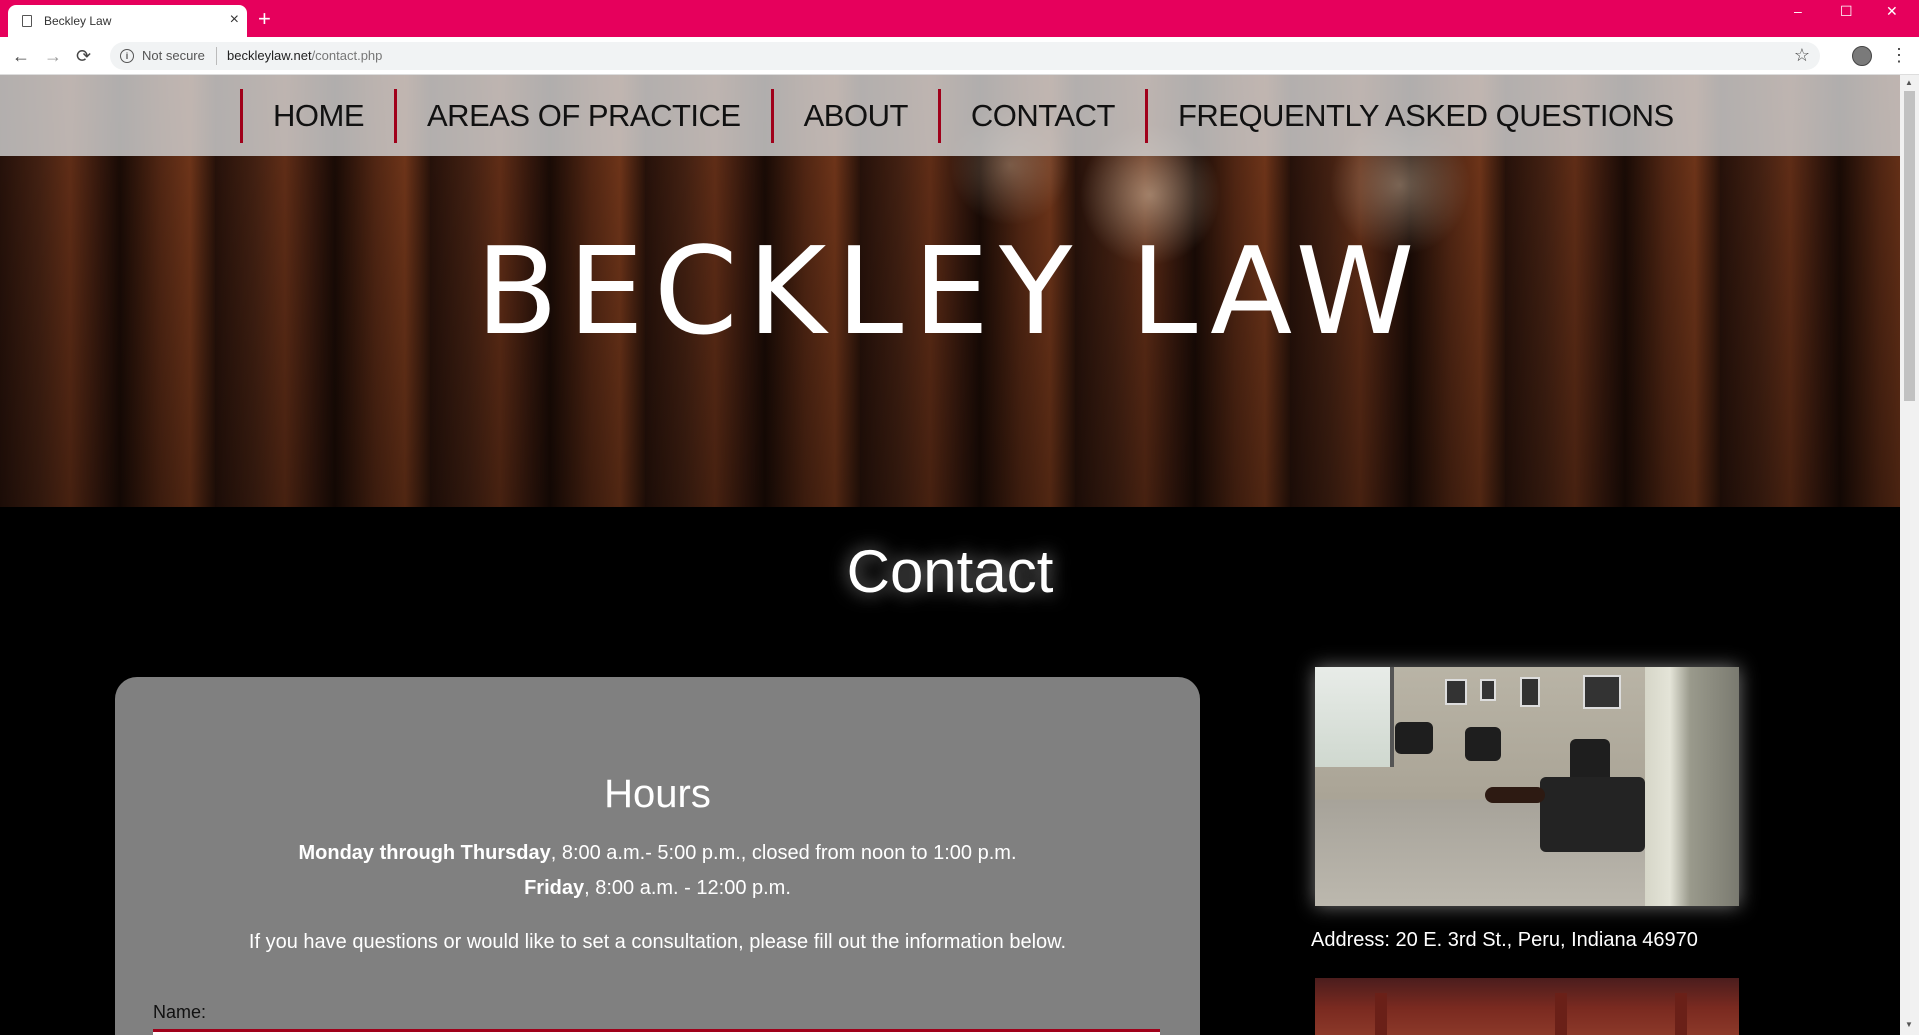 The height and width of the screenshot is (1035, 1919). What do you see at coordinates (127, 56) in the screenshot?
I see `info-icon: i` at bounding box center [127, 56].